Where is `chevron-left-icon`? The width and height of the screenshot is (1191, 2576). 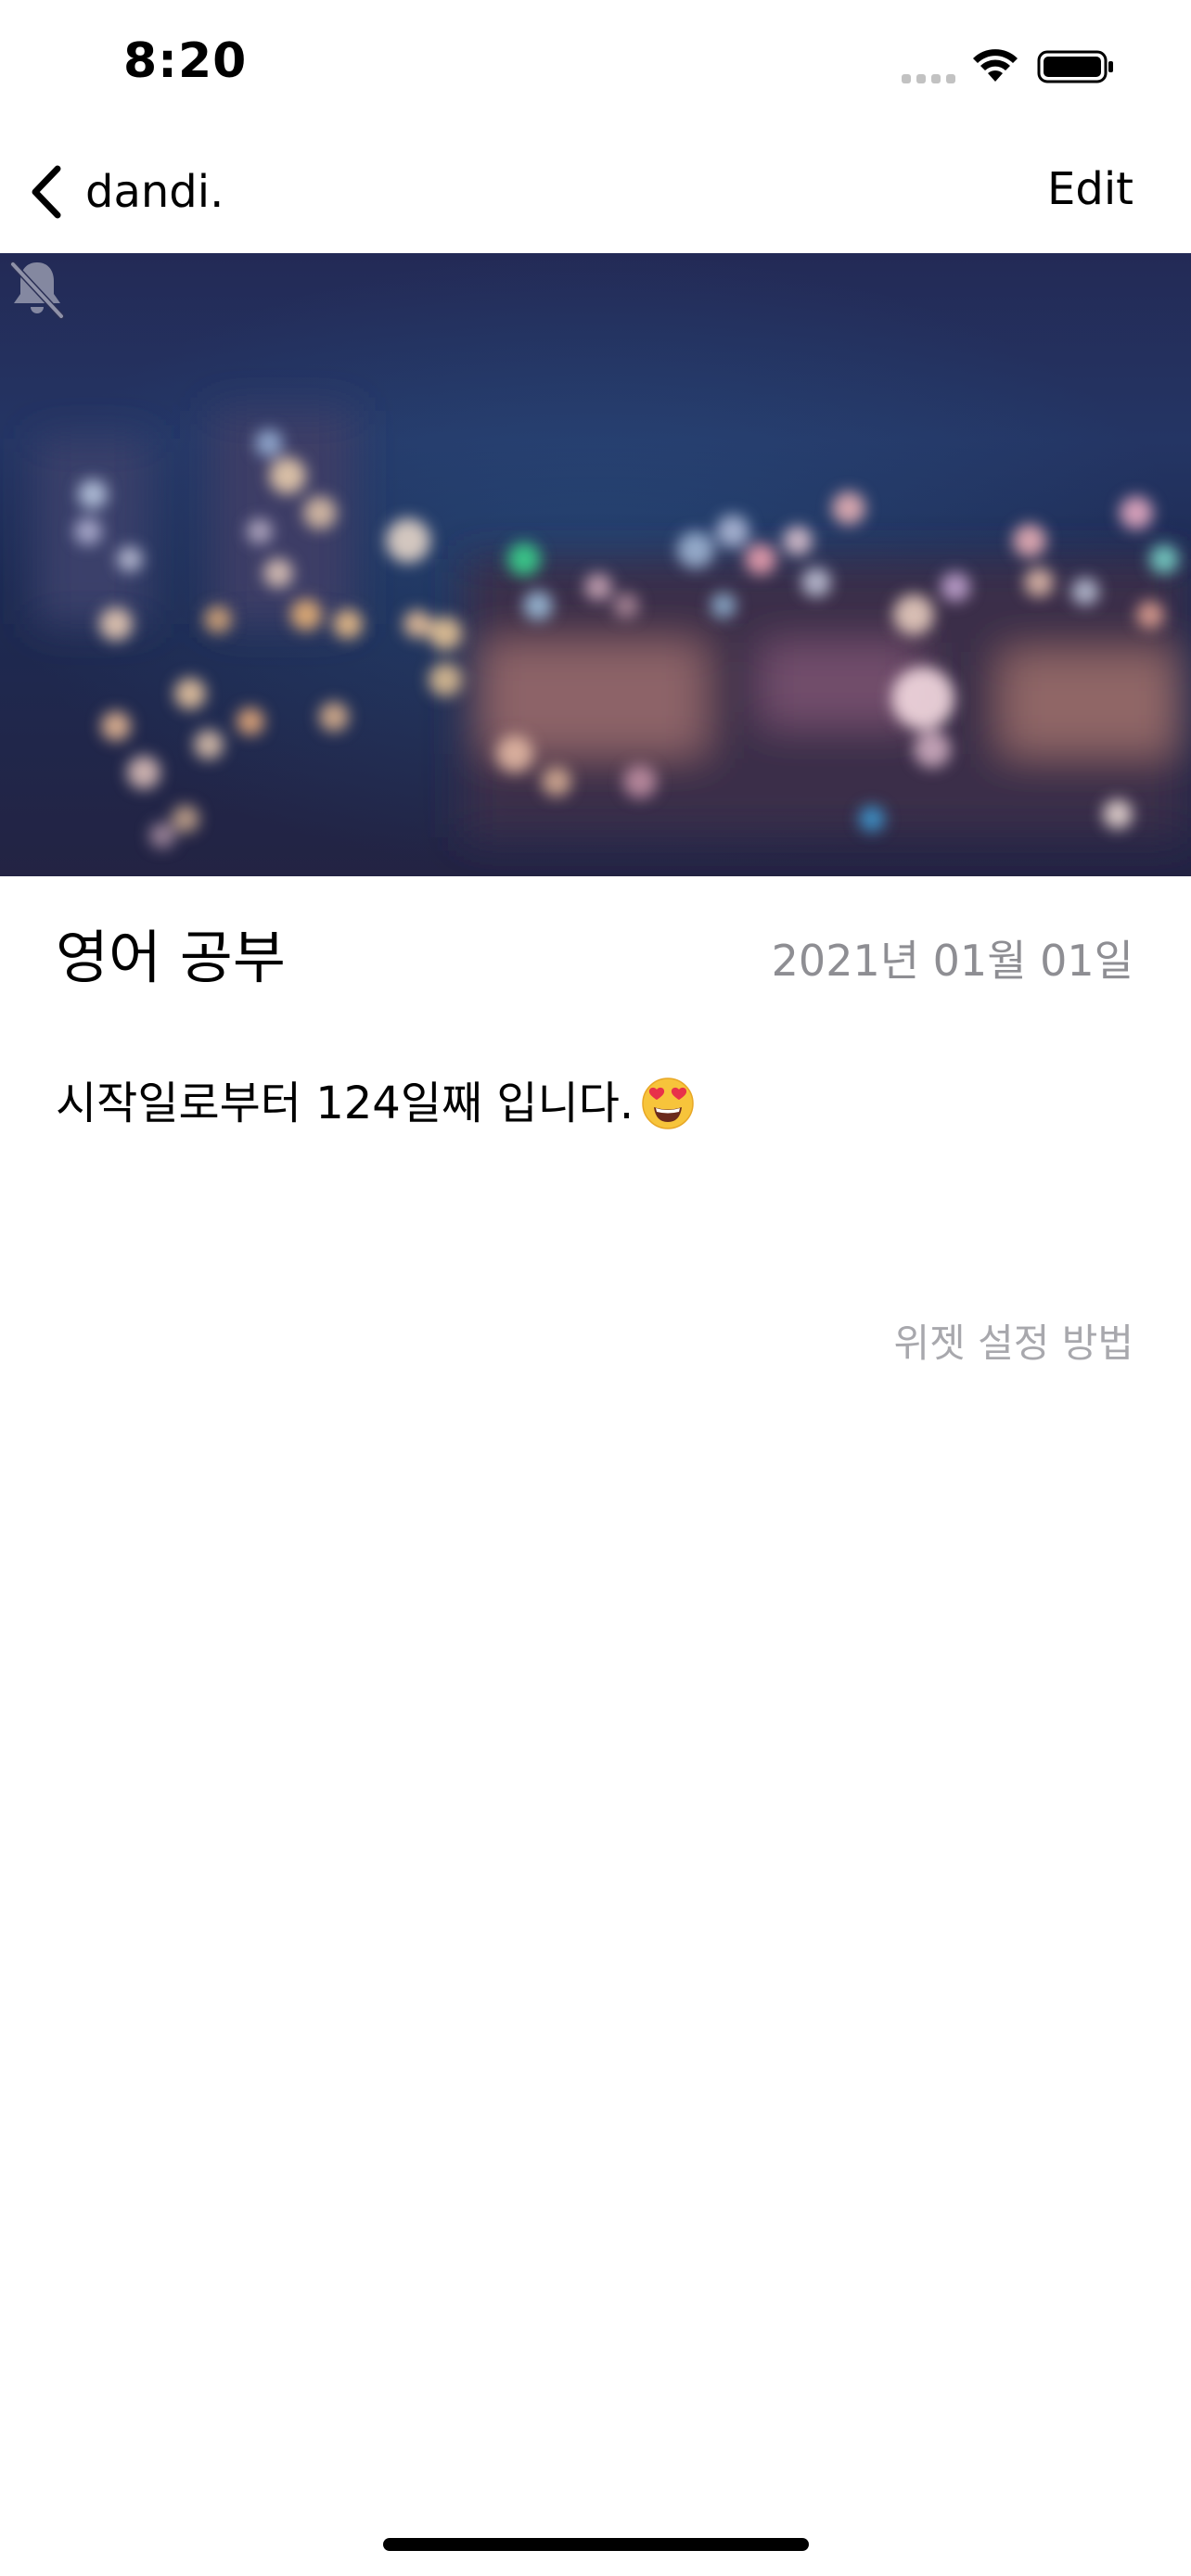 chevron-left-icon is located at coordinates (46, 192).